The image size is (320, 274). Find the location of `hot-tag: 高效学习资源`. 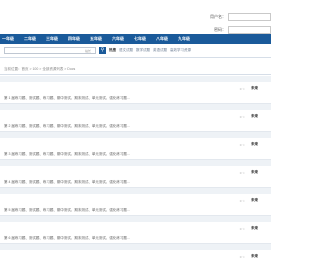

hot-tag: 高效学习资源 is located at coordinates (180, 50).